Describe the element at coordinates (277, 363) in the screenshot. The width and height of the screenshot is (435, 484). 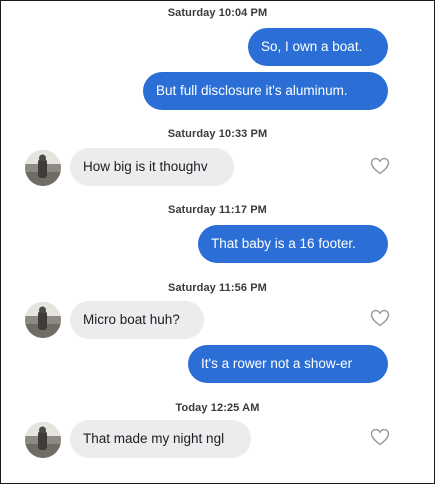
I see `message-text: It's a rower not a show-er` at that location.